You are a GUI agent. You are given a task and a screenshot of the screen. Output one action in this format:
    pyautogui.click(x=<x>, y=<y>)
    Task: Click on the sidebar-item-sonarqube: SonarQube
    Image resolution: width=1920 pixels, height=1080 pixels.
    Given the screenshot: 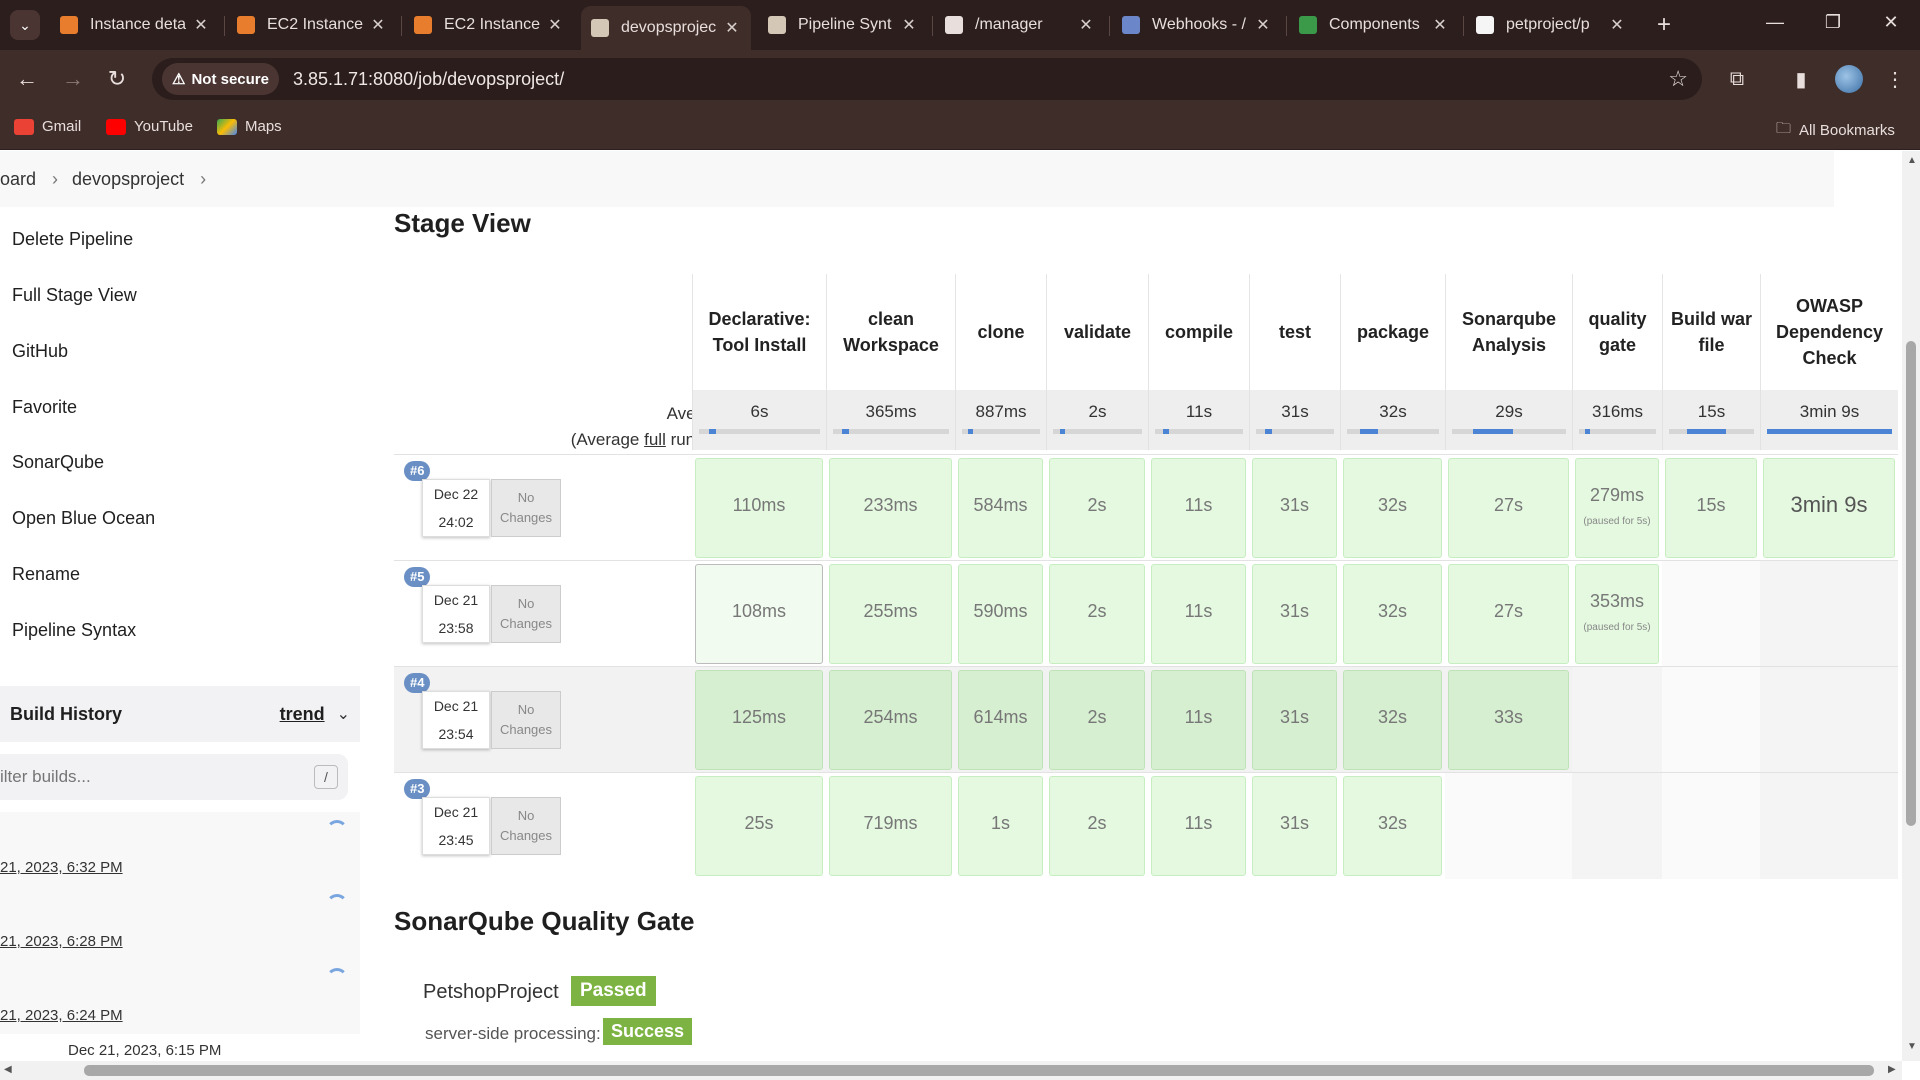 What is the action you would take?
    pyautogui.click(x=58, y=462)
    